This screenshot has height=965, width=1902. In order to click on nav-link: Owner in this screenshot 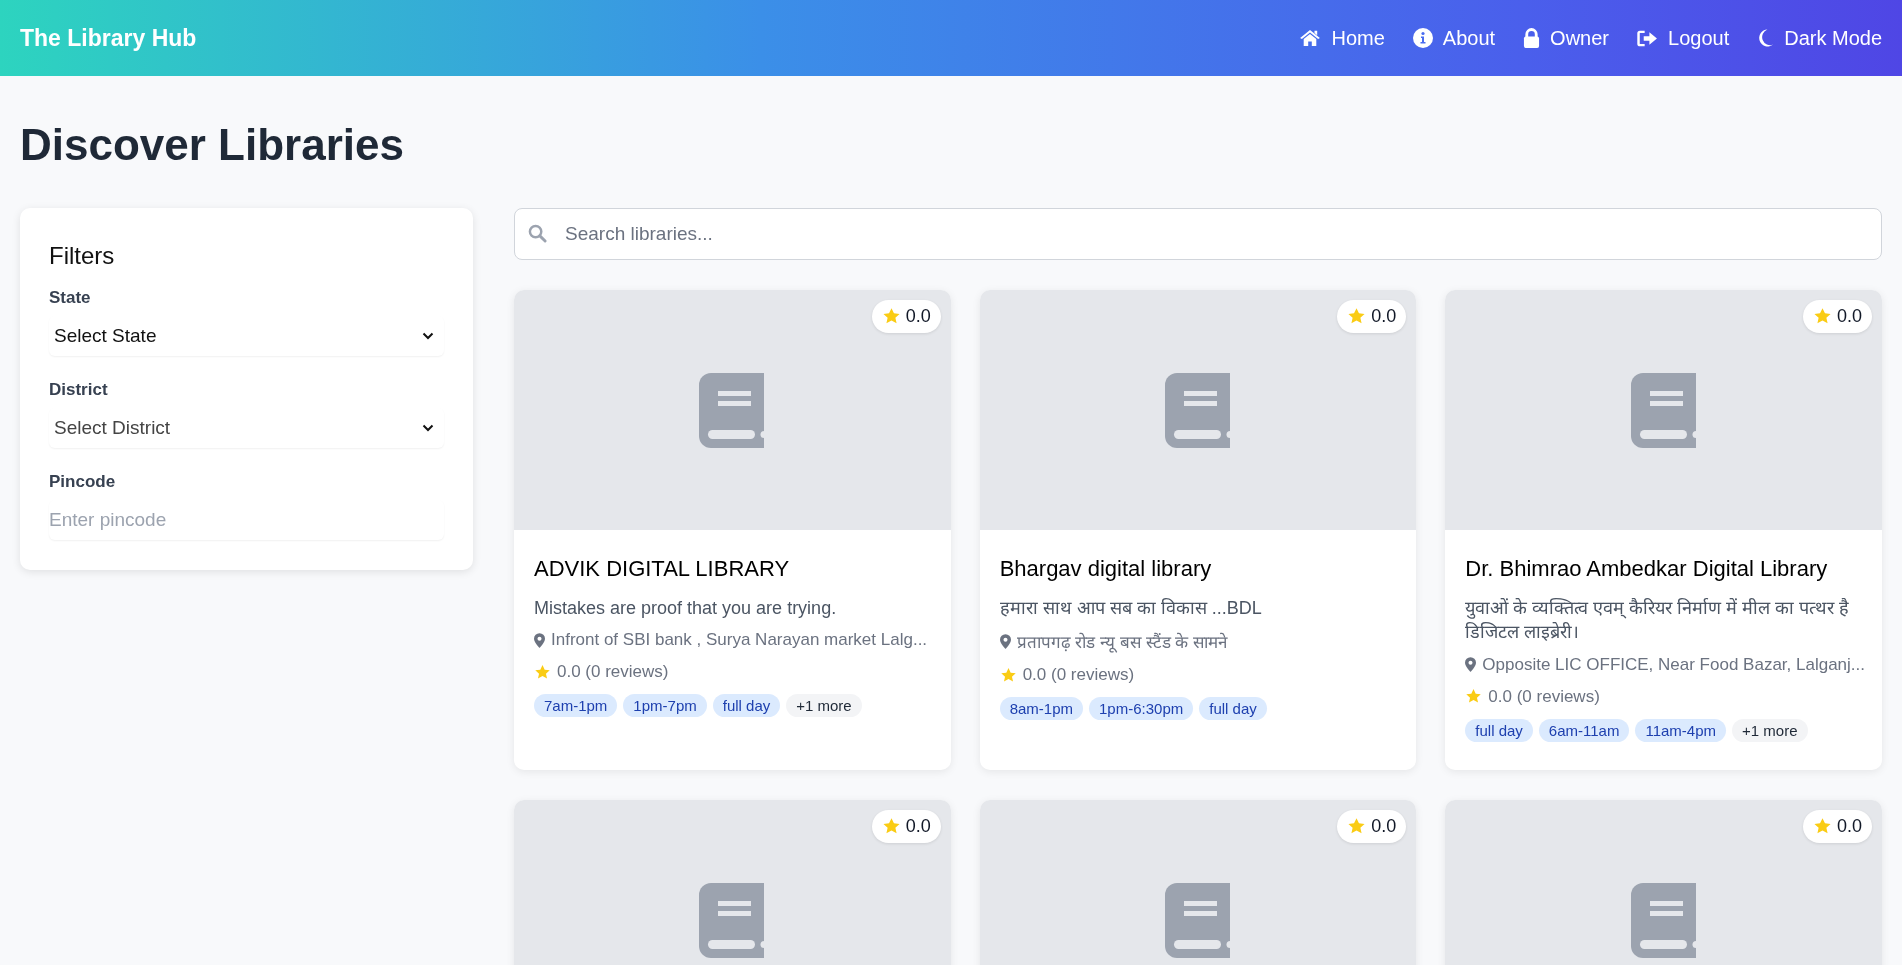, I will do `click(1566, 38)`.